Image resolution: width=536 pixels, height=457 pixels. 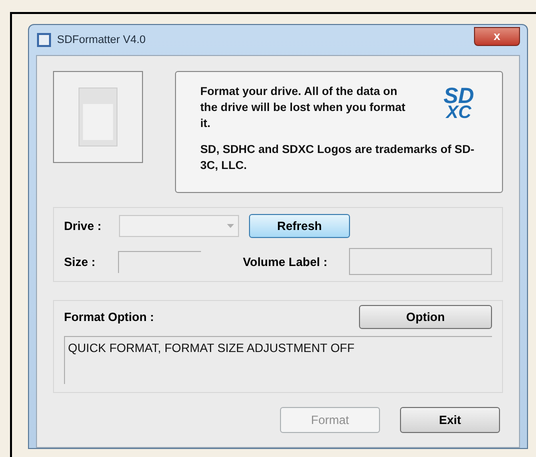 I want to click on size-label: Size :, so click(x=80, y=262).